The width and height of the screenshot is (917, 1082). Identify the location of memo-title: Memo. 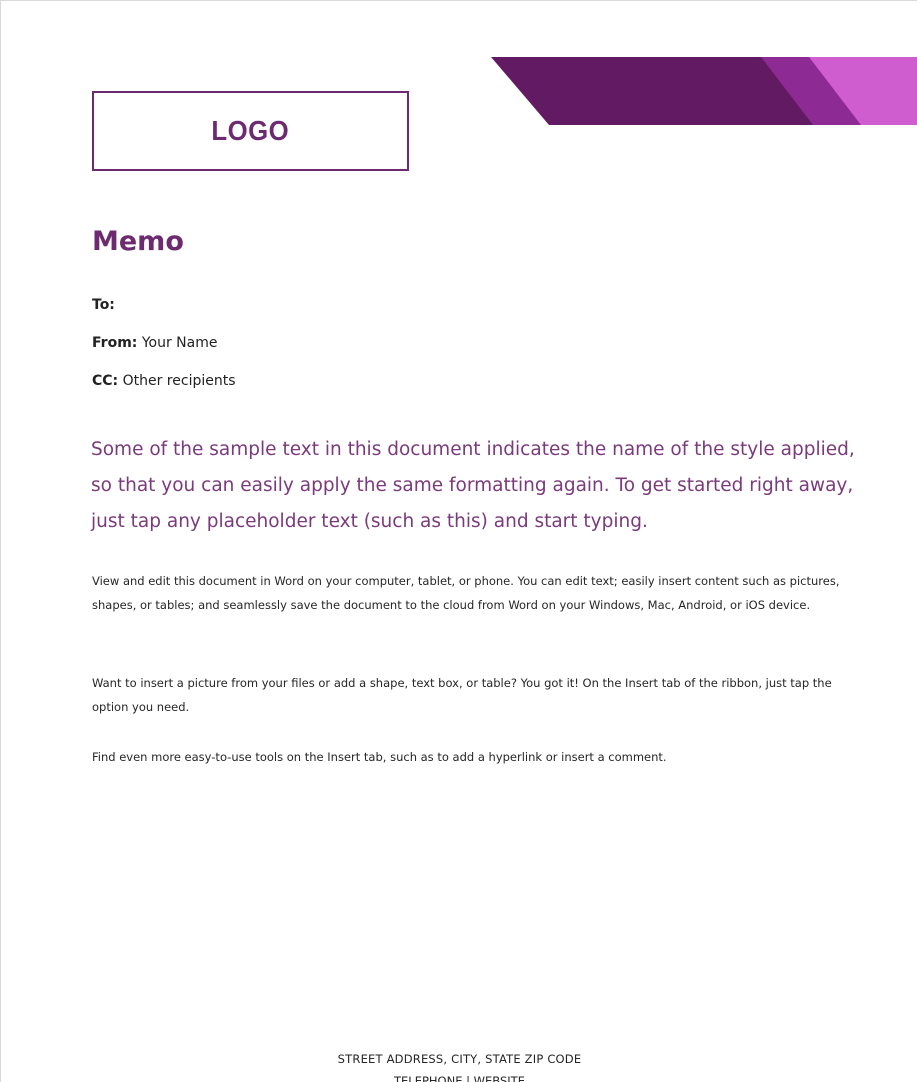
(138, 241).